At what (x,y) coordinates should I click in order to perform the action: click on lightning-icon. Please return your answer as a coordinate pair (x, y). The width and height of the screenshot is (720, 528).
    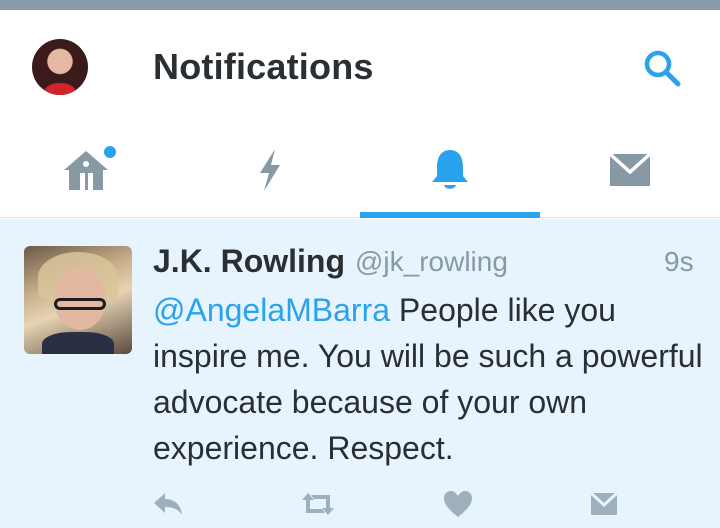
    Looking at the image, I should click on (270, 170).